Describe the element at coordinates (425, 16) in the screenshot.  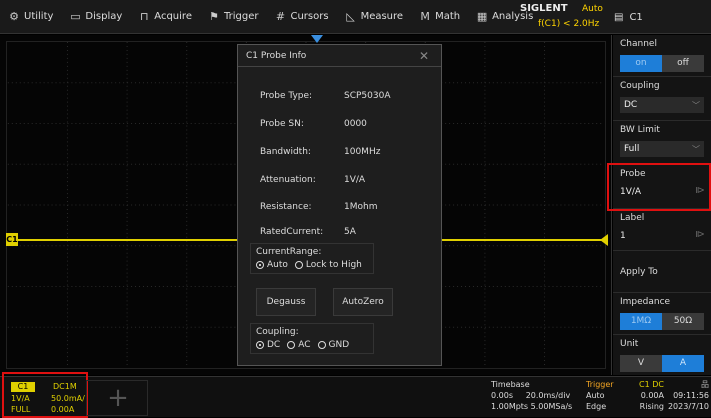
I see `math-icon: M` at that location.